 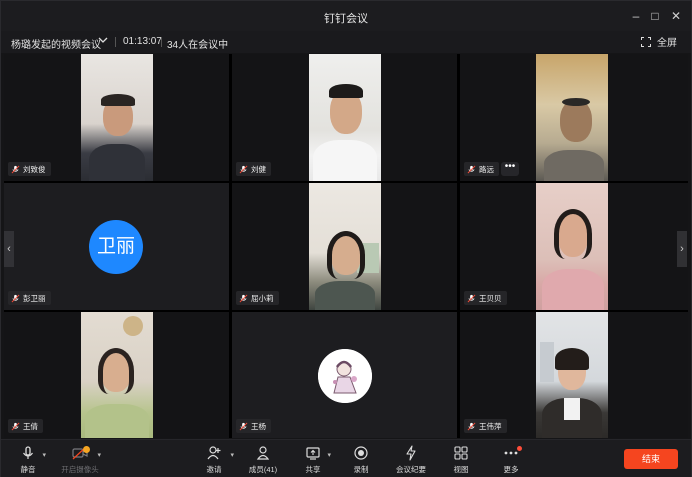 I want to click on participant-name-tag: 王伟萍, so click(x=485, y=426).